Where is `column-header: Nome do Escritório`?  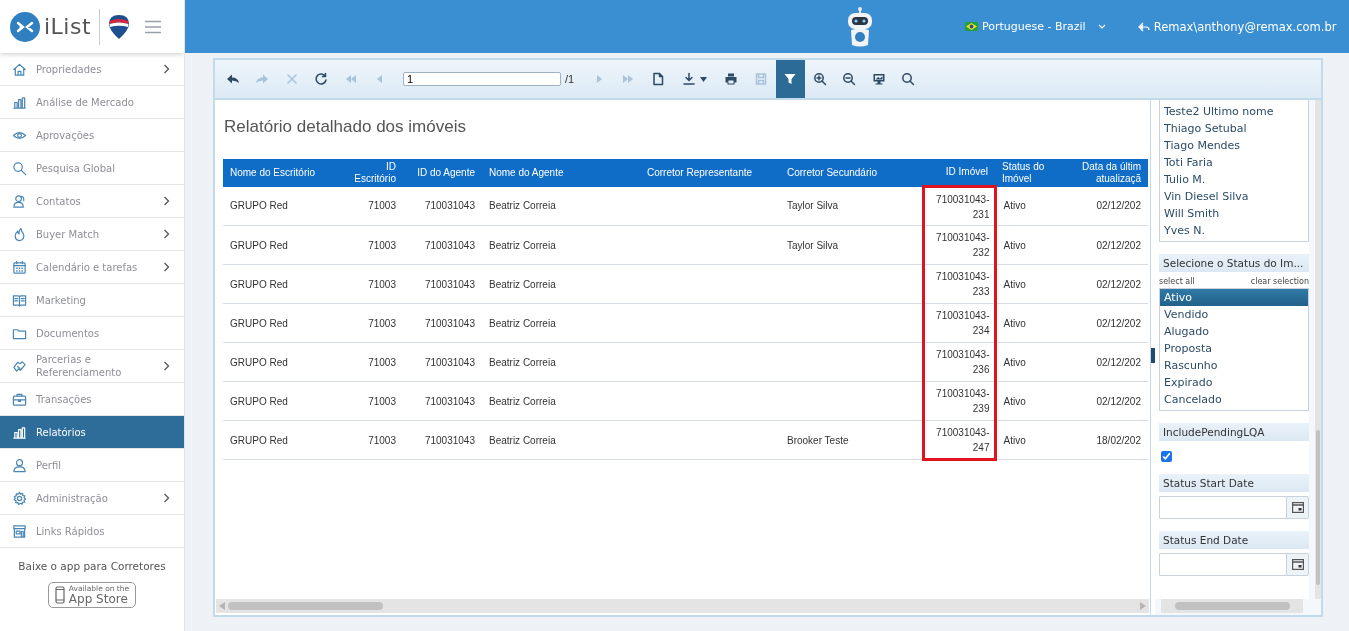
column-header: Nome do Escritório is located at coordinates (283, 173).